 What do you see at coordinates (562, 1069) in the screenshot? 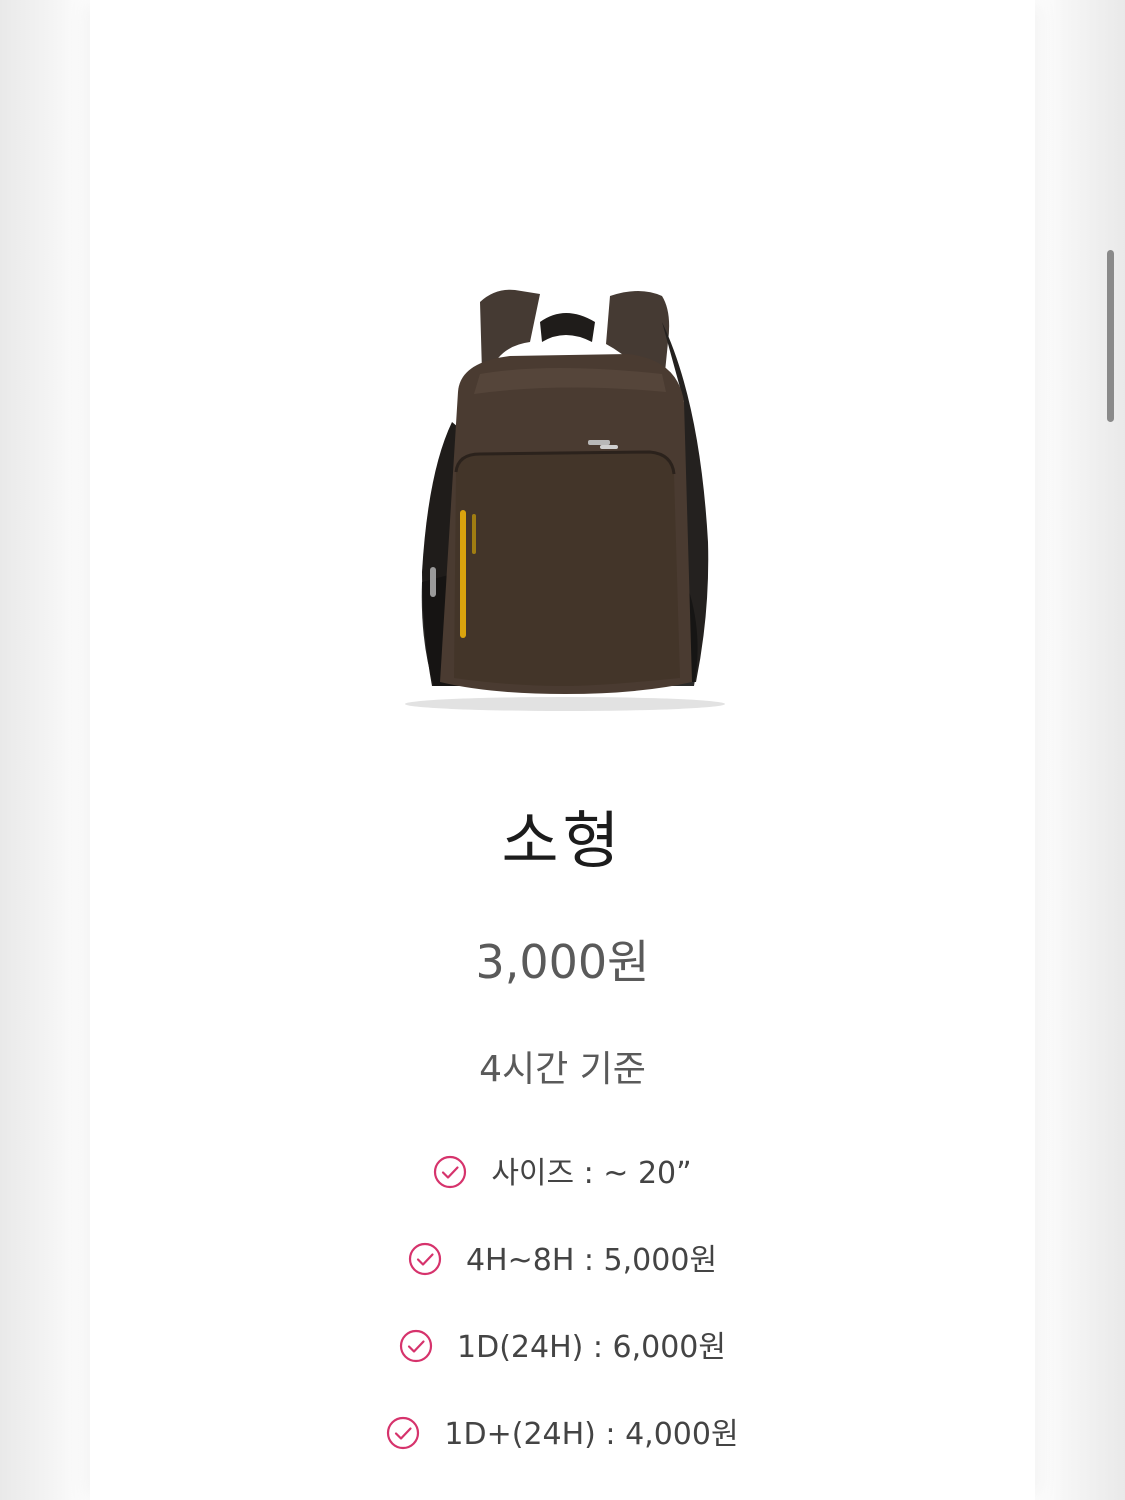
I see `price-basis-label: 4시간 기준` at bounding box center [562, 1069].